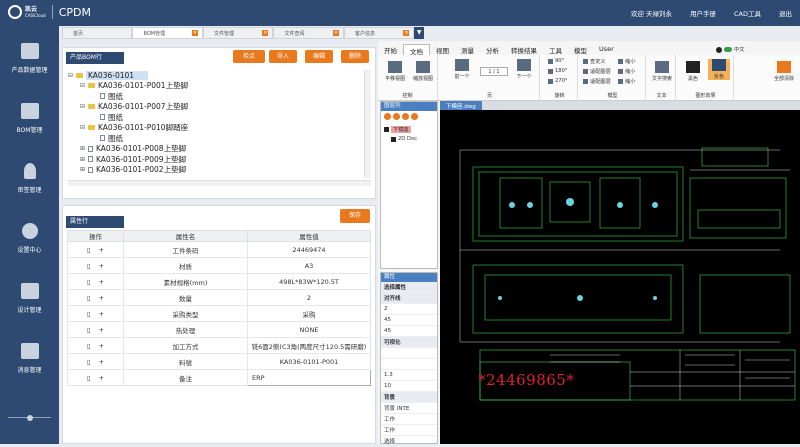 This screenshot has height=447, width=800. What do you see at coordinates (29, 238) in the screenshot?
I see `sidebar-item-settings: 设置中心` at bounding box center [29, 238].